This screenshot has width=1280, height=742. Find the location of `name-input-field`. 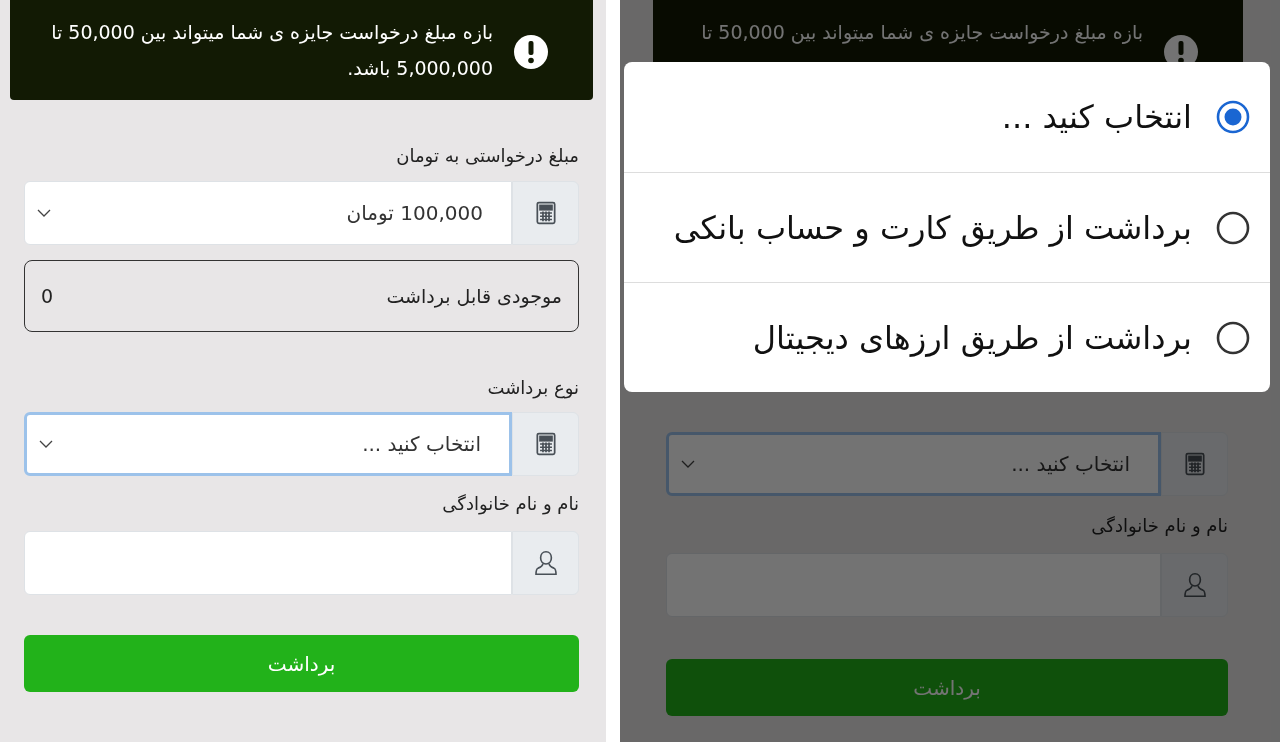

name-input-field is located at coordinates (268, 563).